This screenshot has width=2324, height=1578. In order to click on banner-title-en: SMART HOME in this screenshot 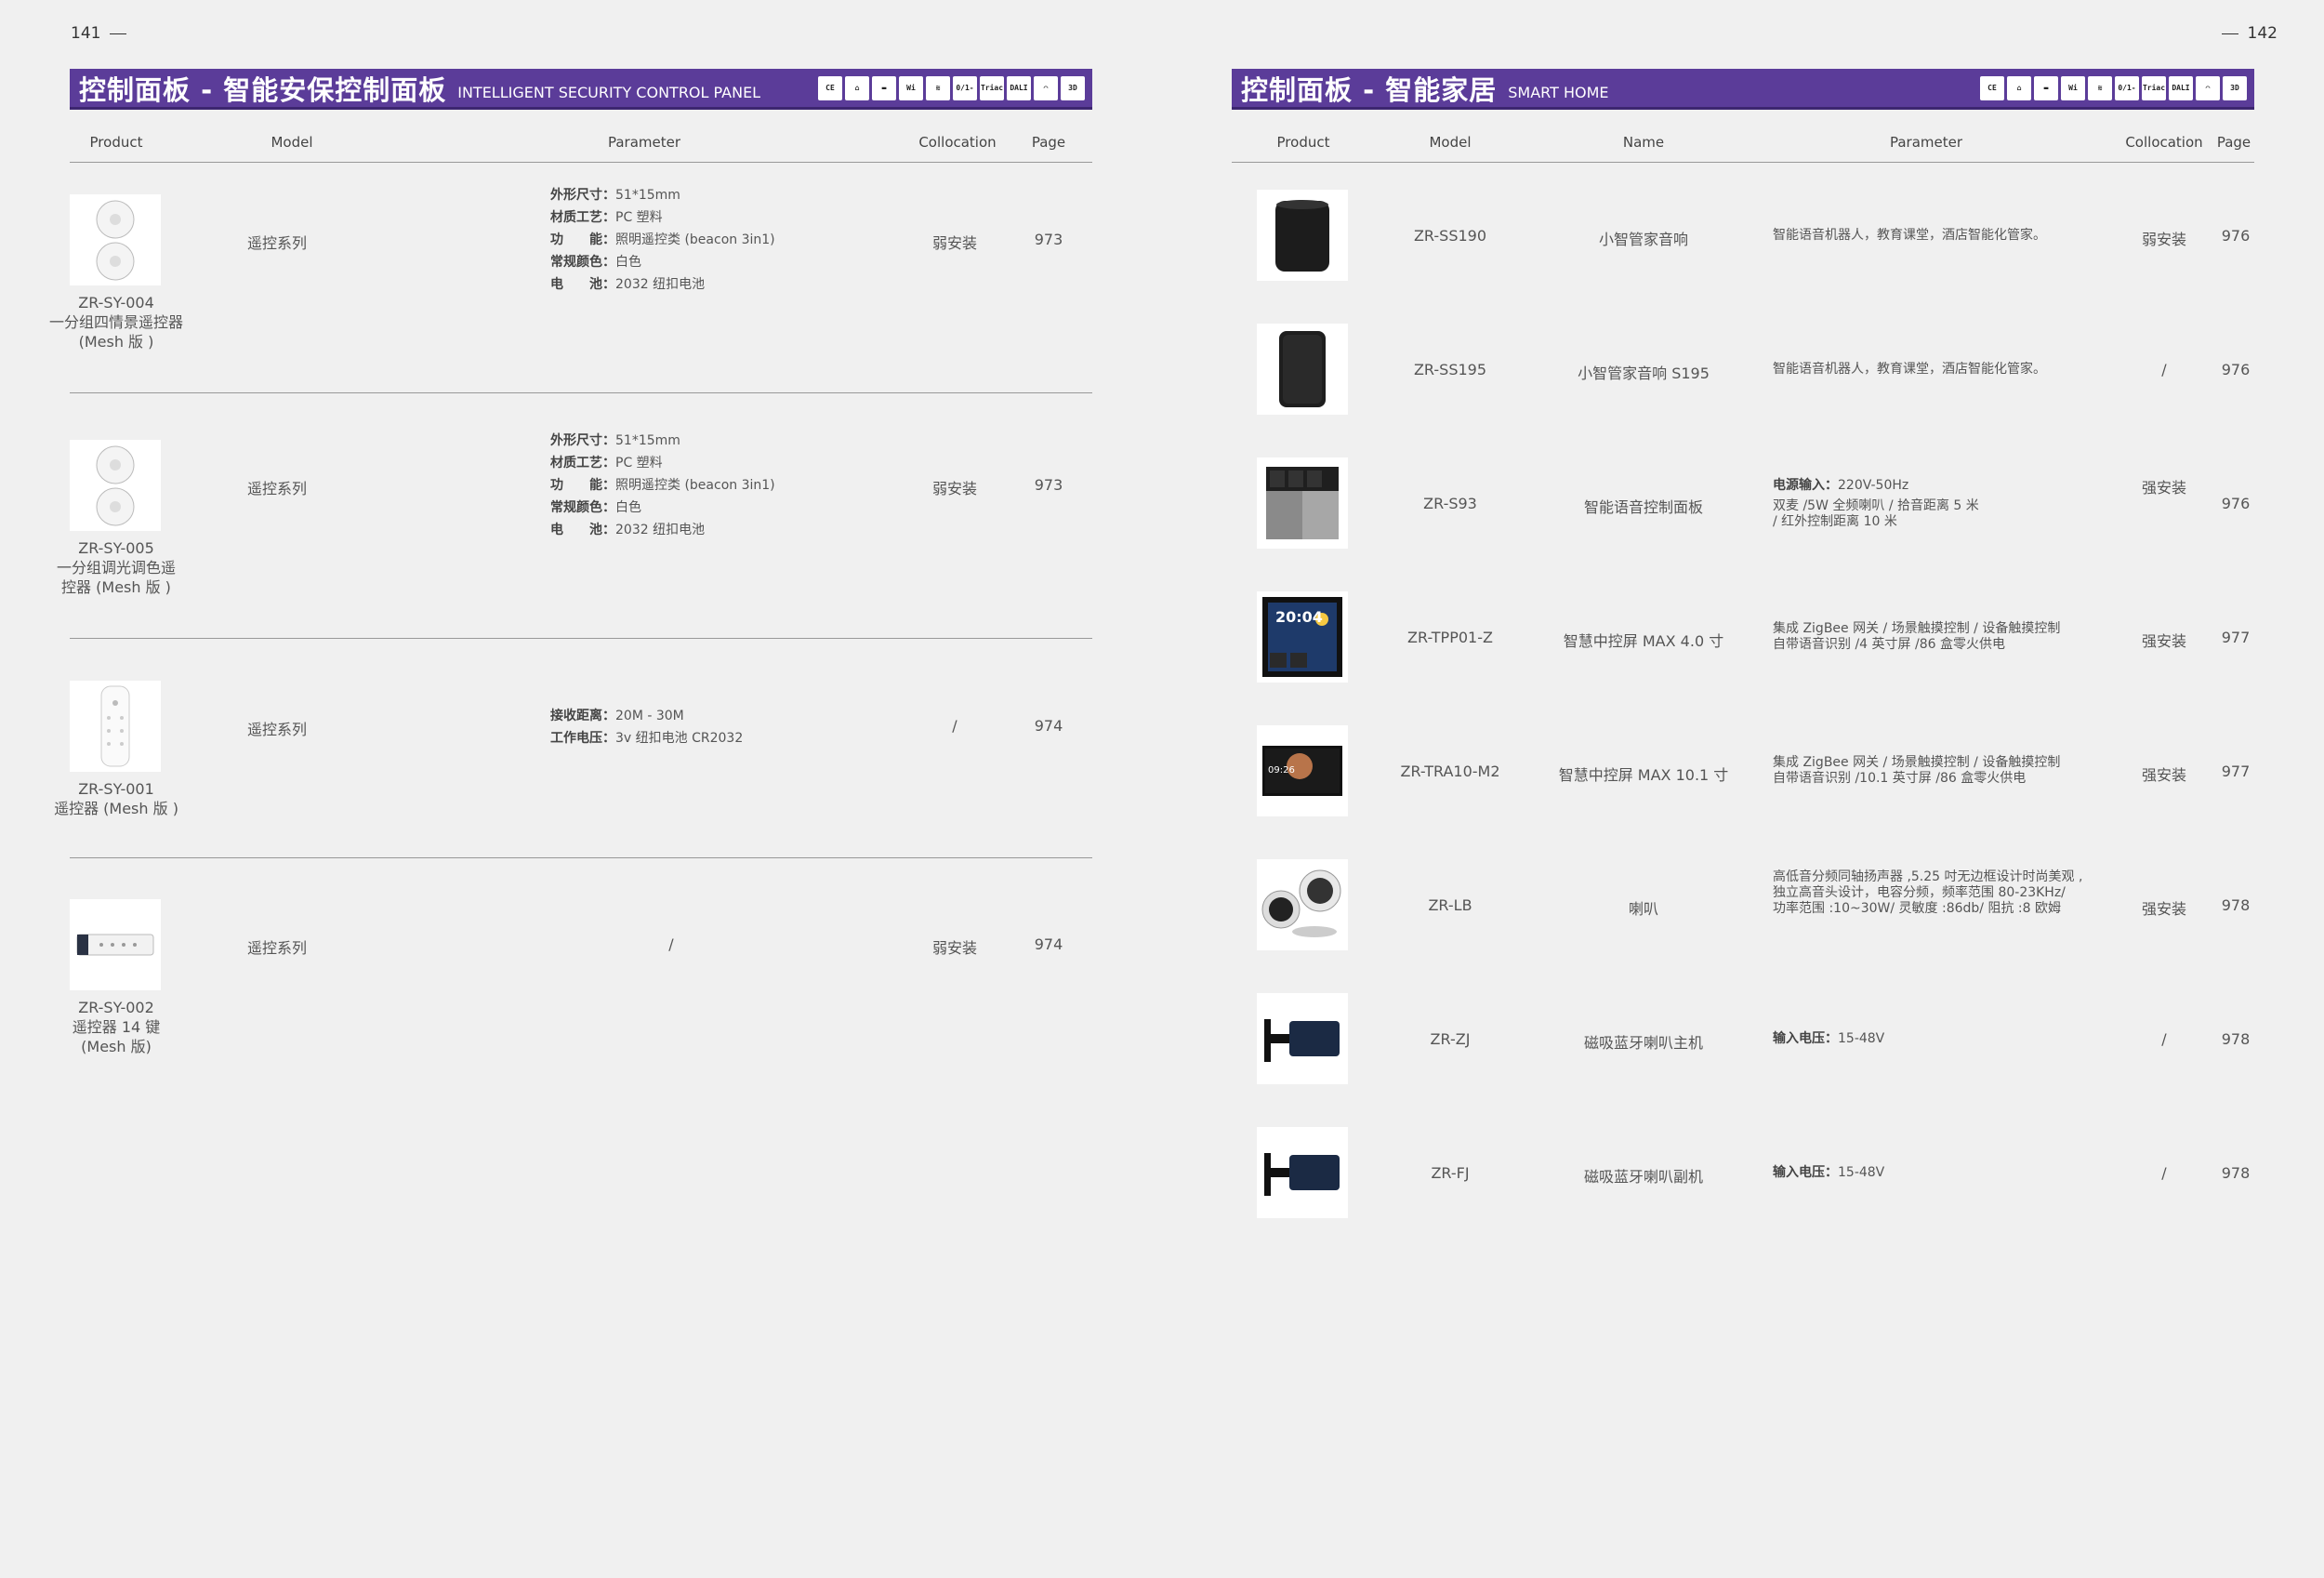, I will do `click(1558, 92)`.